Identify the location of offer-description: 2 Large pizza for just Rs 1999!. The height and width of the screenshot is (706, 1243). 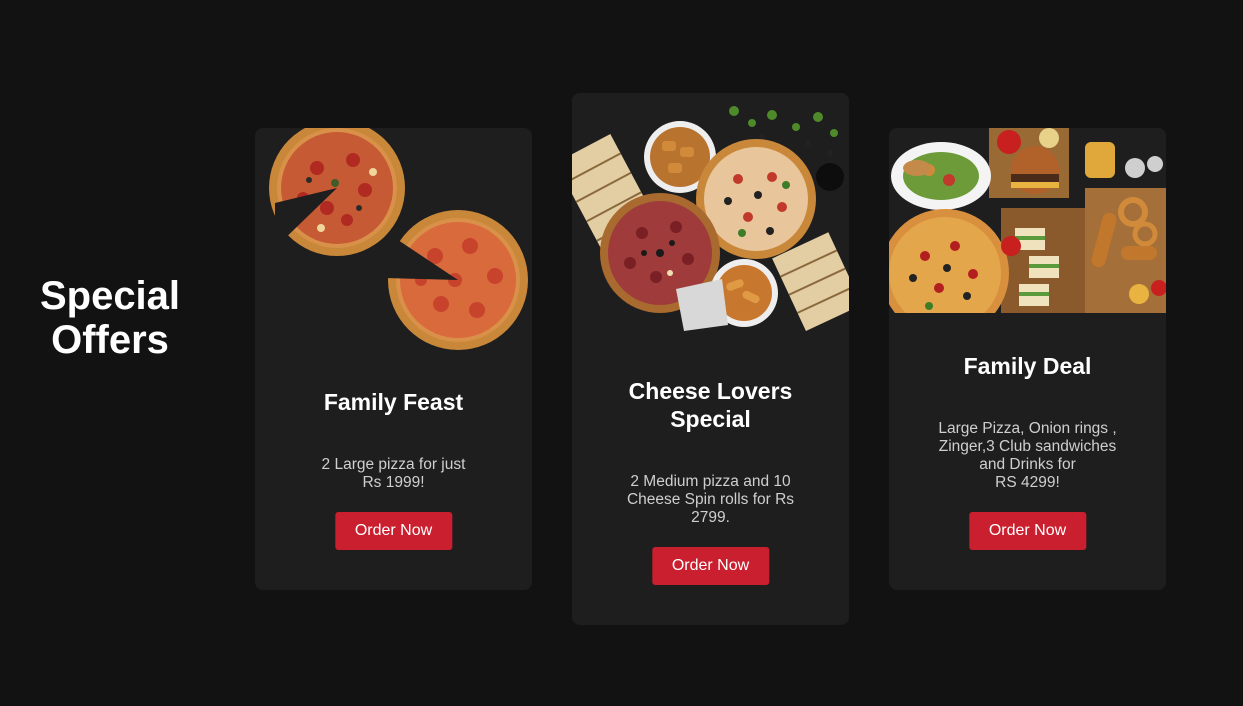
(393, 473).